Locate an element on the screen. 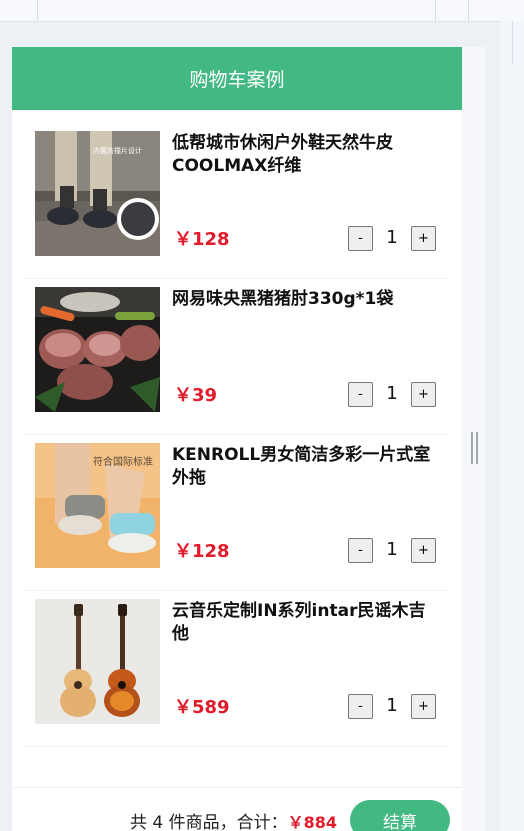 Image resolution: width=524 pixels, height=831 pixels. cart-summary: 共 4 件商品，合计：￥884 is located at coordinates (233, 819).